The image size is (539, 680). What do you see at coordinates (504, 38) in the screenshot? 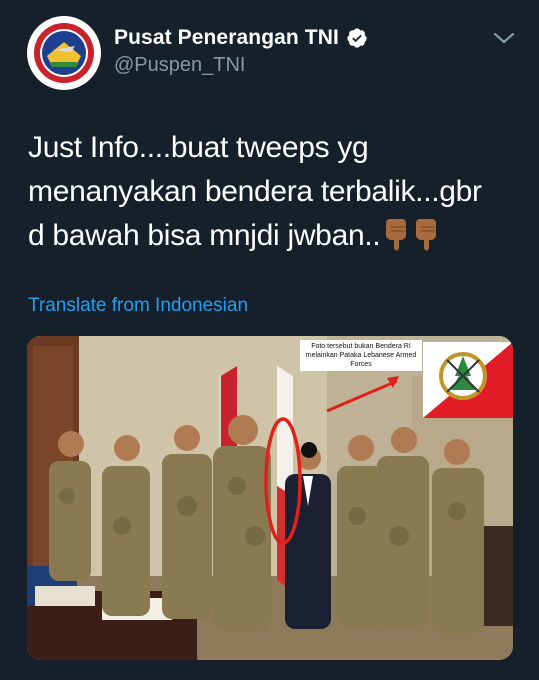
I see `chevron-down-icon` at bounding box center [504, 38].